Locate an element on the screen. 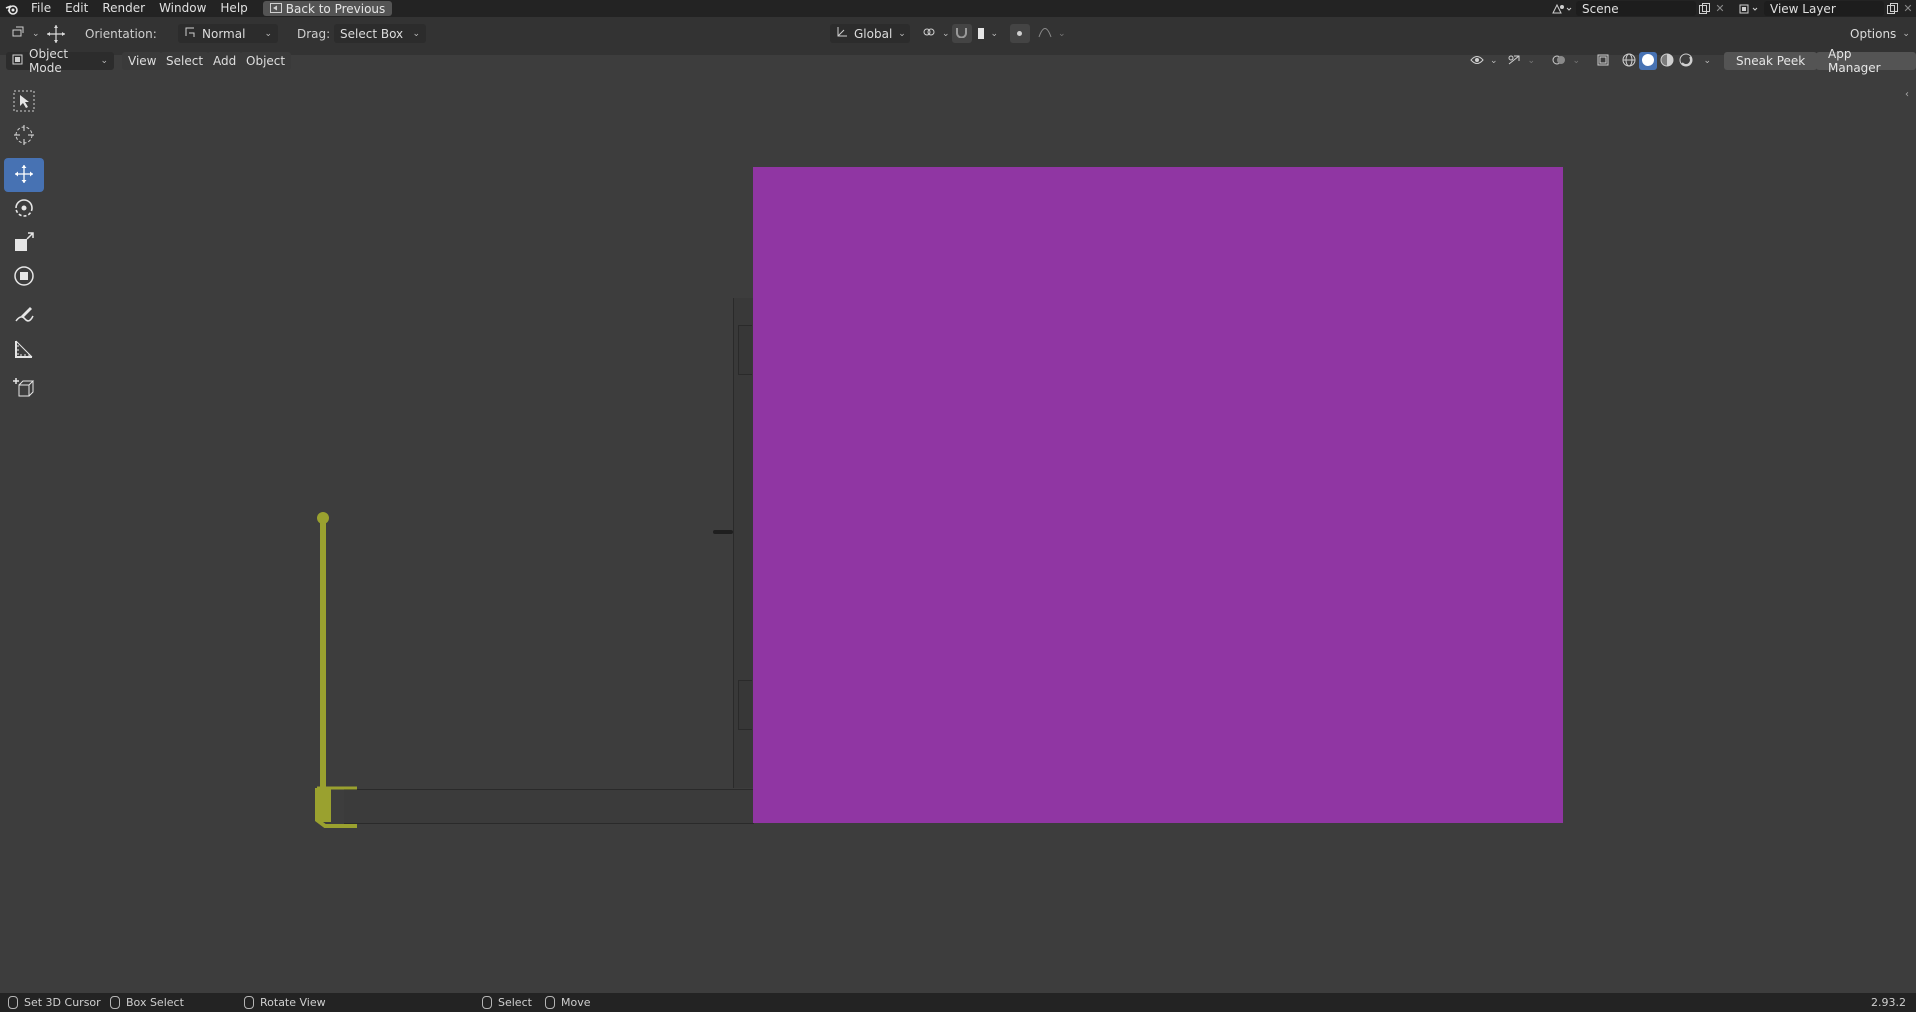  side-notch-top is located at coordinates (745, 350).